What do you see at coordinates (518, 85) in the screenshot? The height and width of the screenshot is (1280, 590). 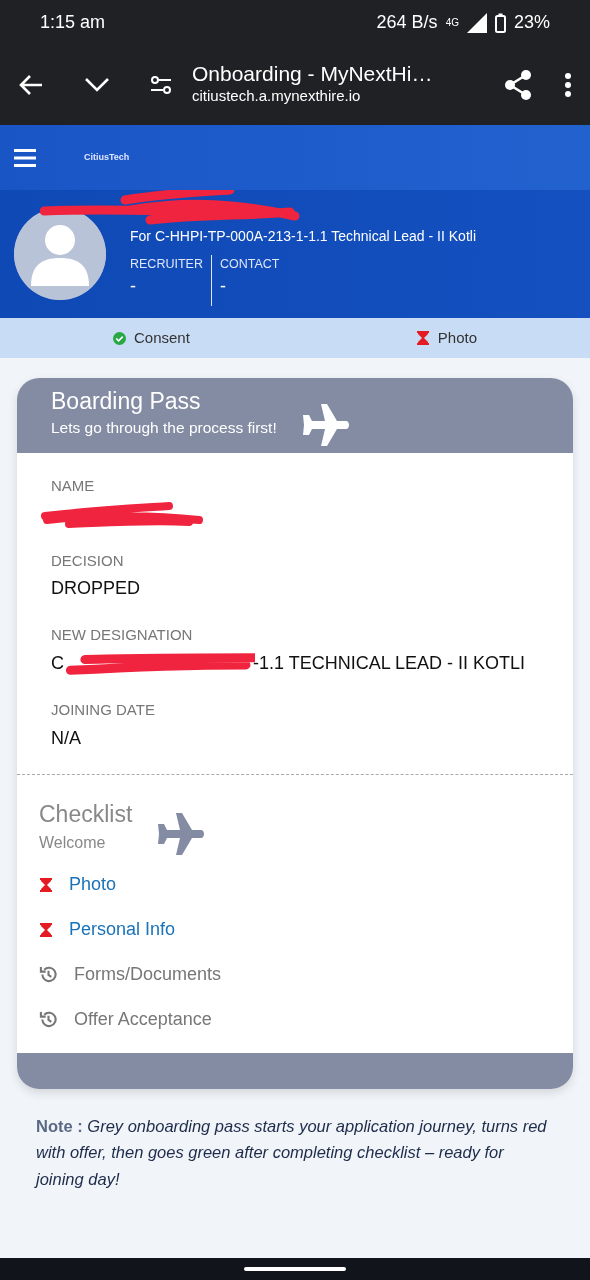 I see `share-icon` at bounding box center [518, 85].